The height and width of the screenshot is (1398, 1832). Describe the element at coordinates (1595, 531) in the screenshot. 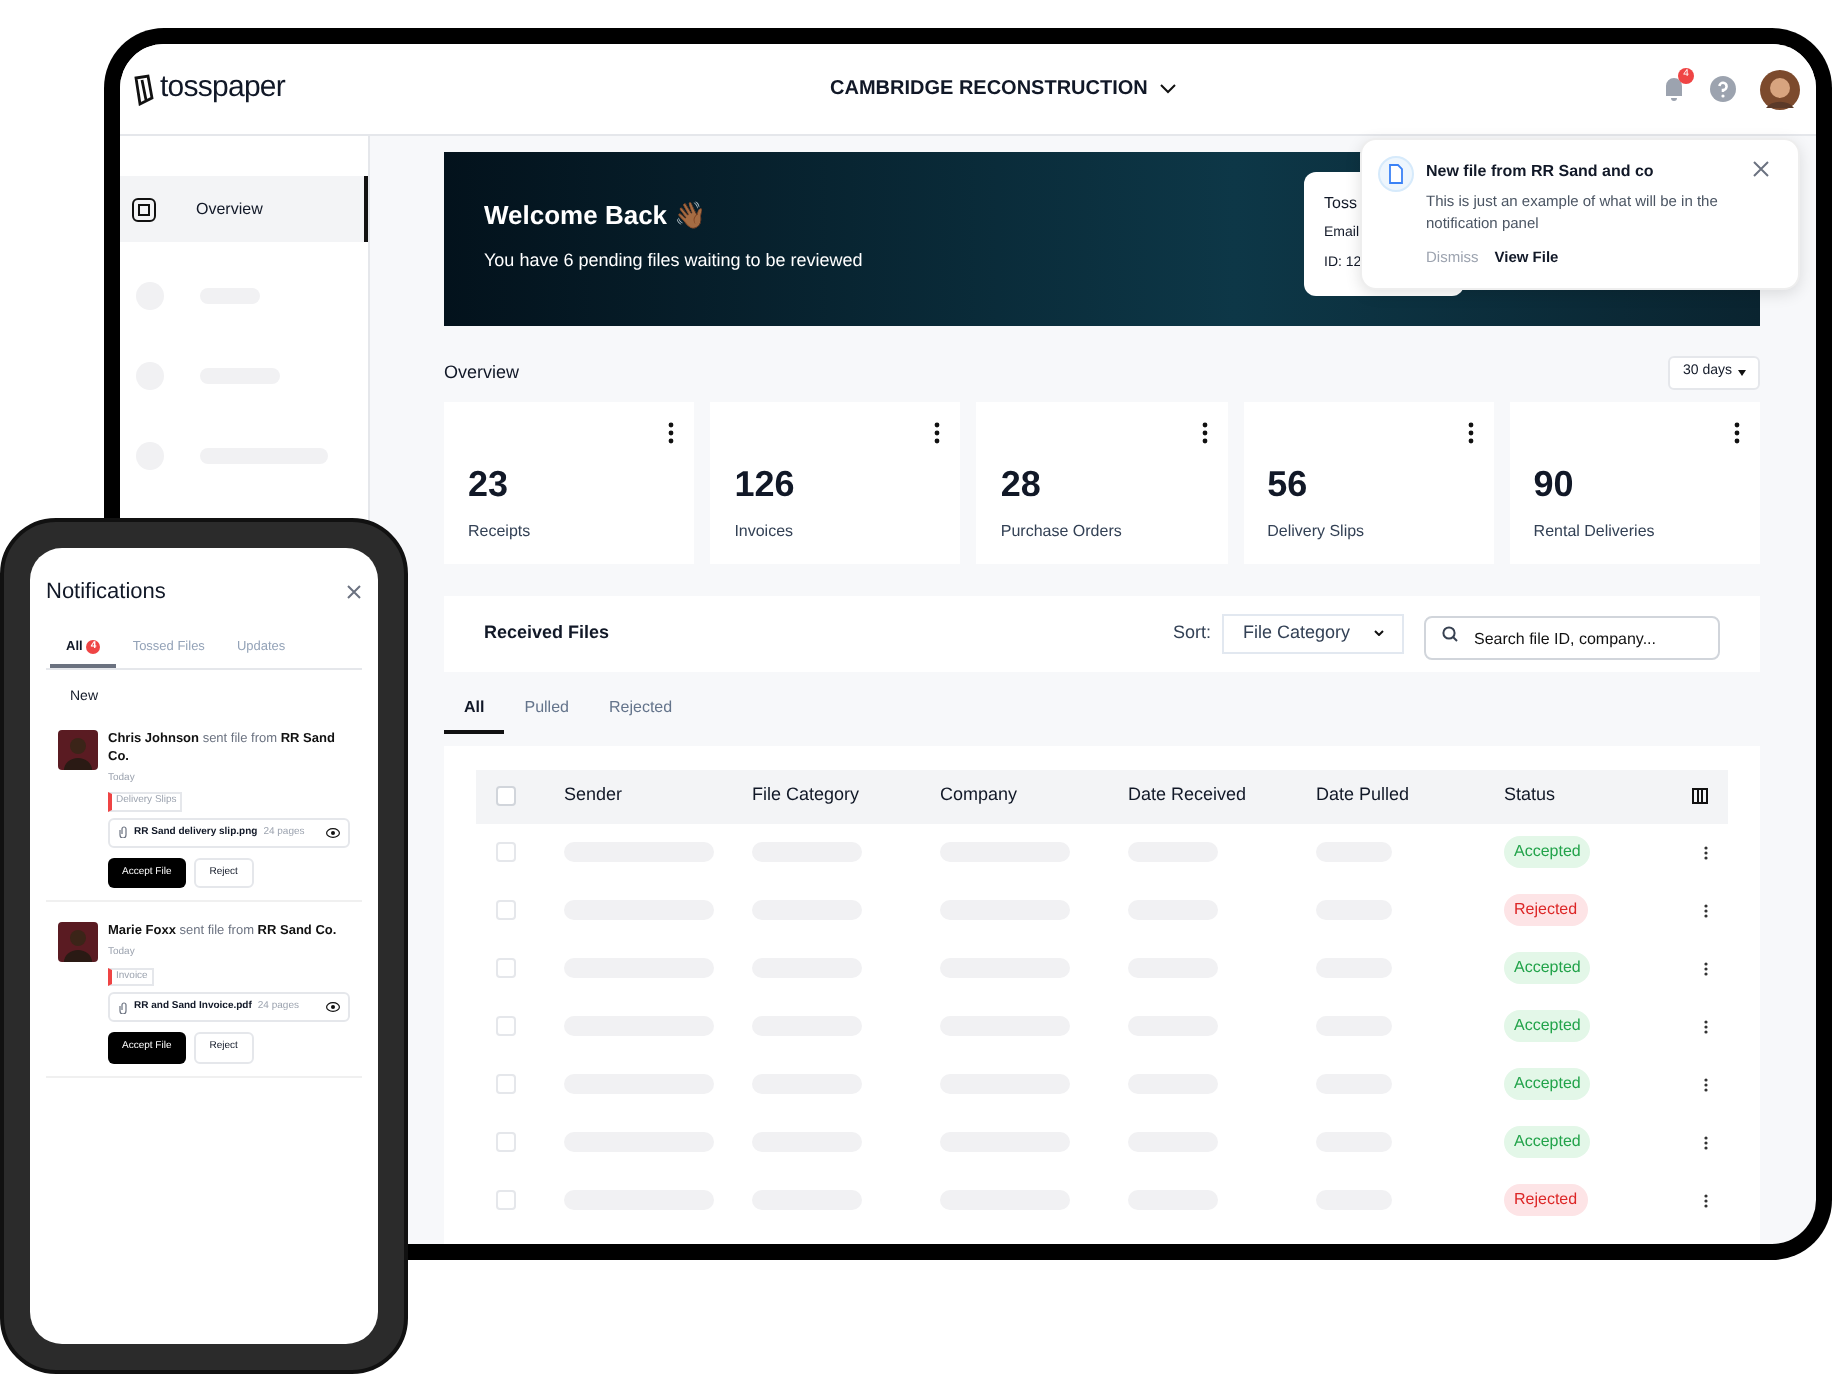

I see `stat-label: Rental Deliveries` at that location.